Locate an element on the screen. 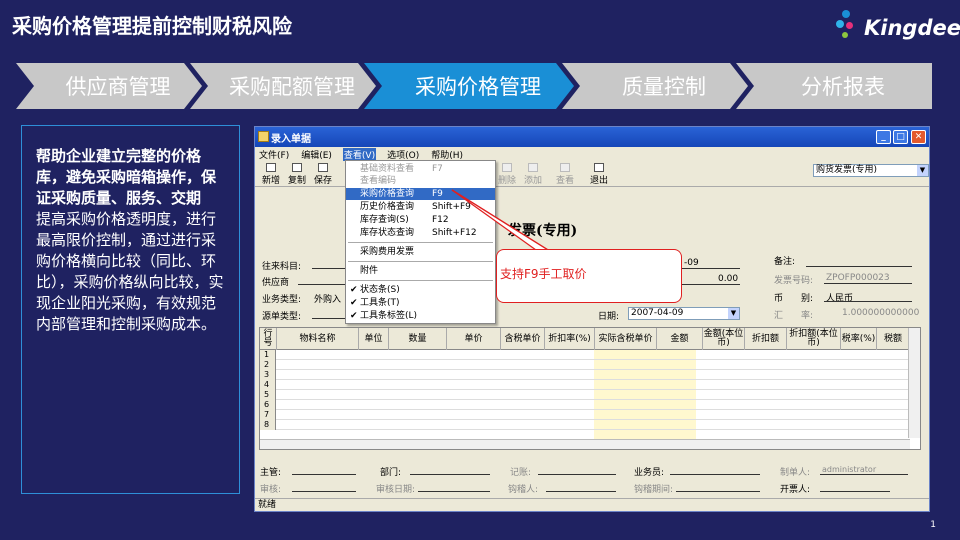  callout-text: 支持F9手工取价 is located at coordinates (543, 274).